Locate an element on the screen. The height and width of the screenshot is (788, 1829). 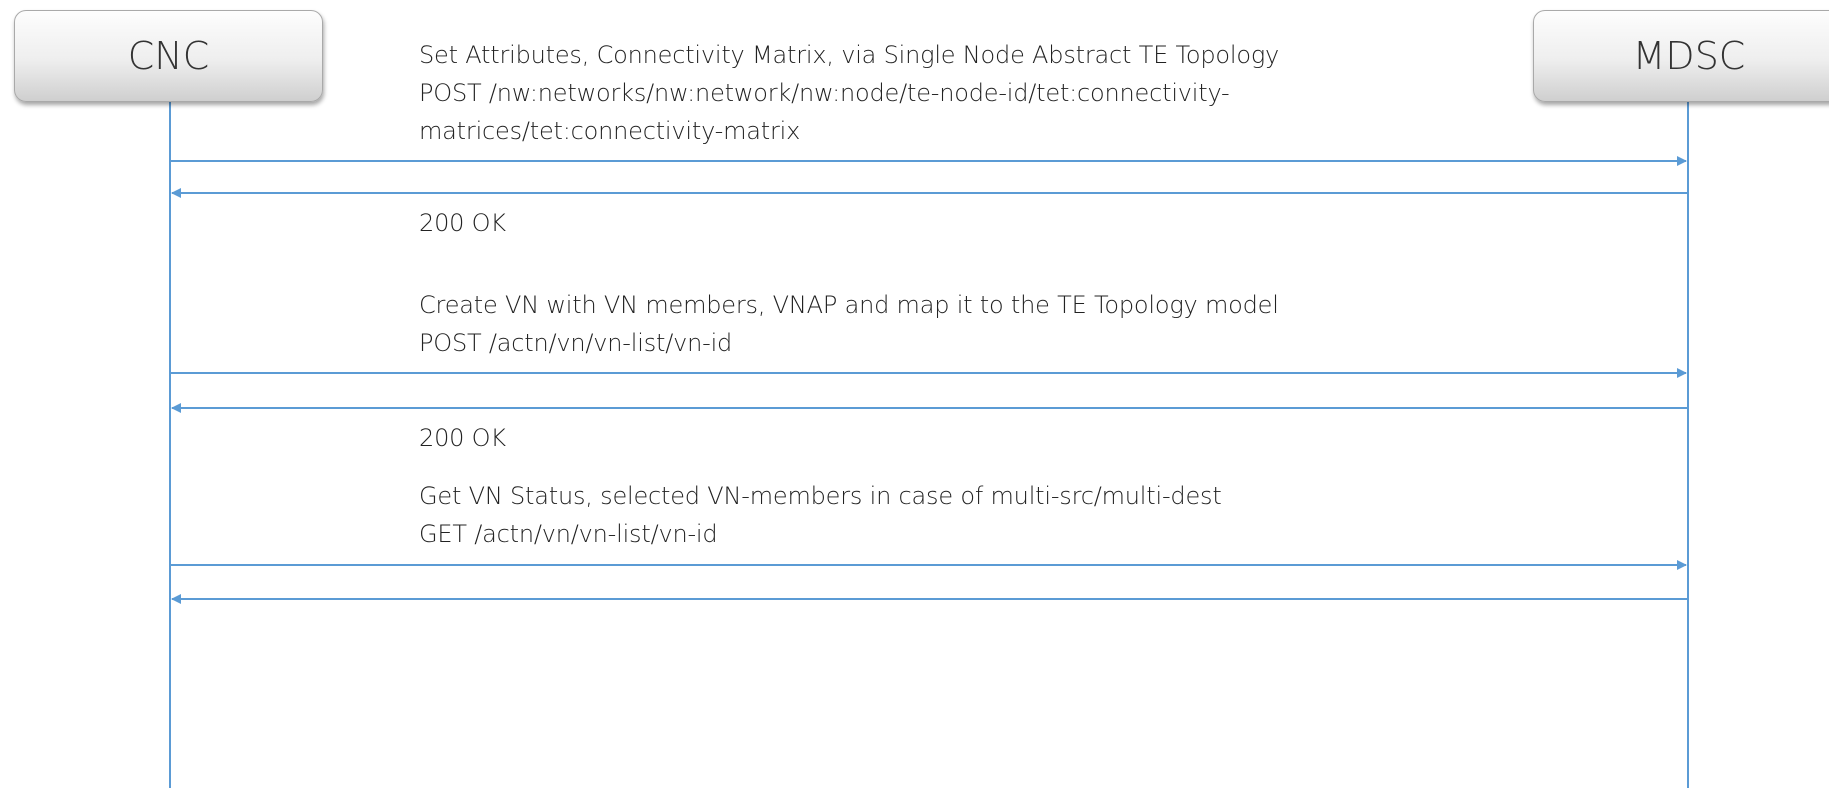
actor-cnc: CNC is located at coordinates (168, 56).